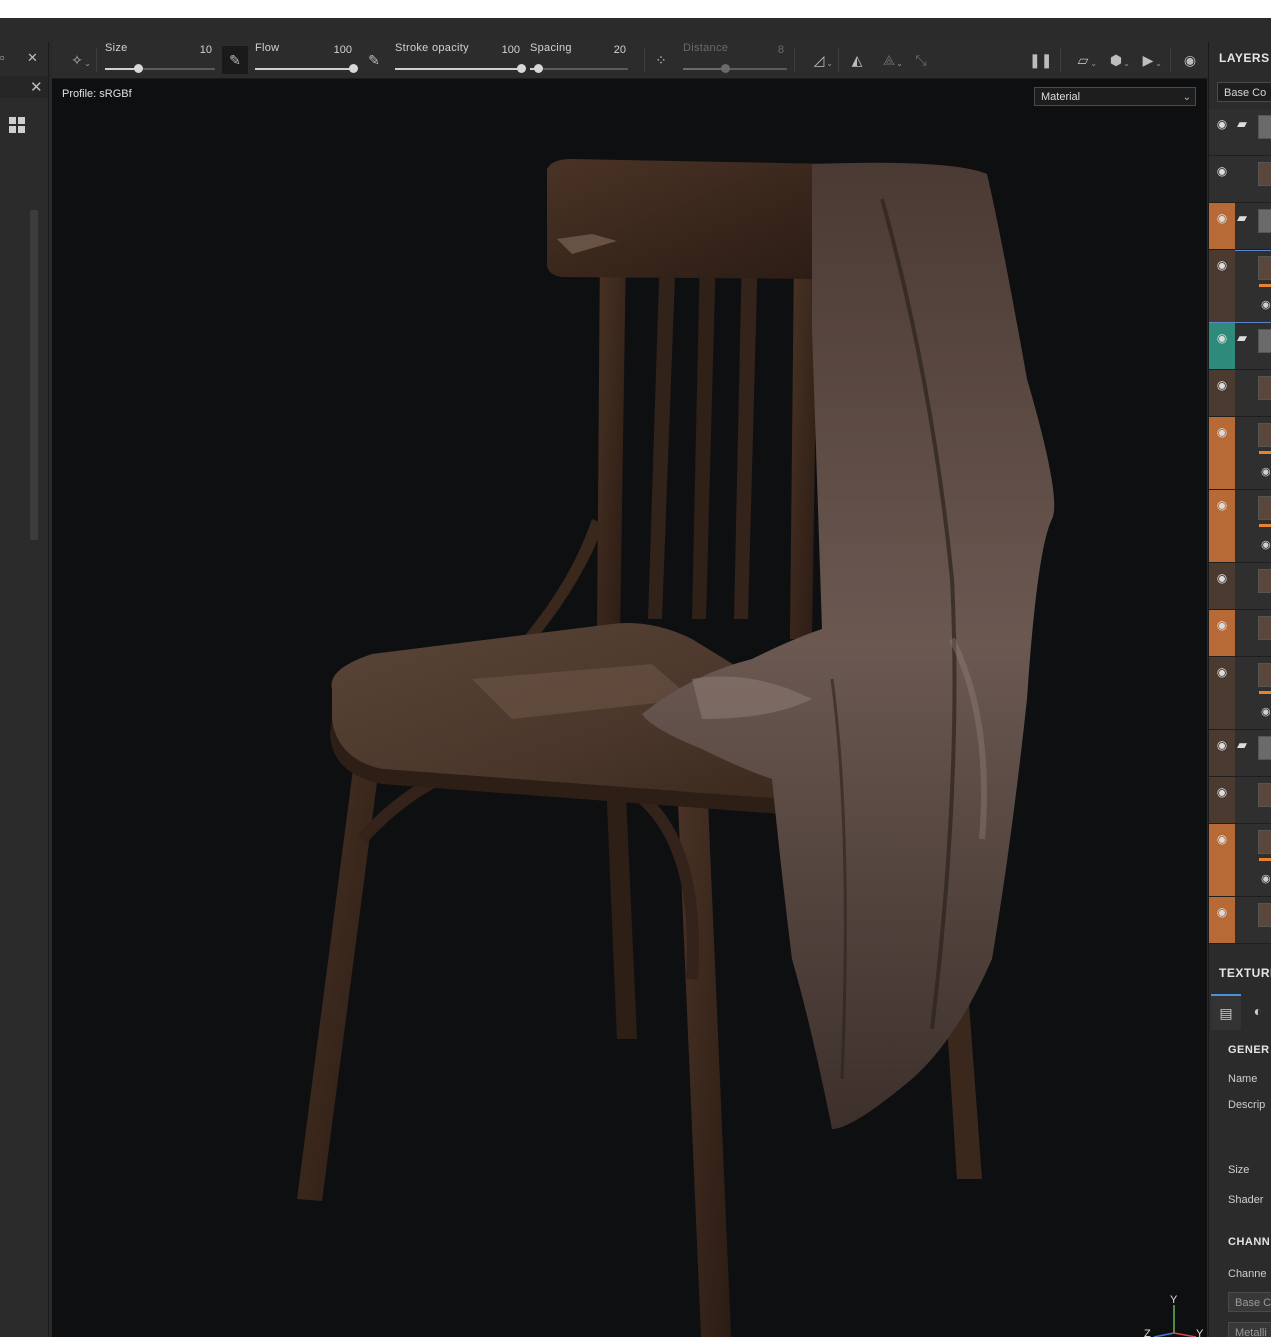  I want to click on left-panel: ▫ ✕ ✕, so click(24, 689).